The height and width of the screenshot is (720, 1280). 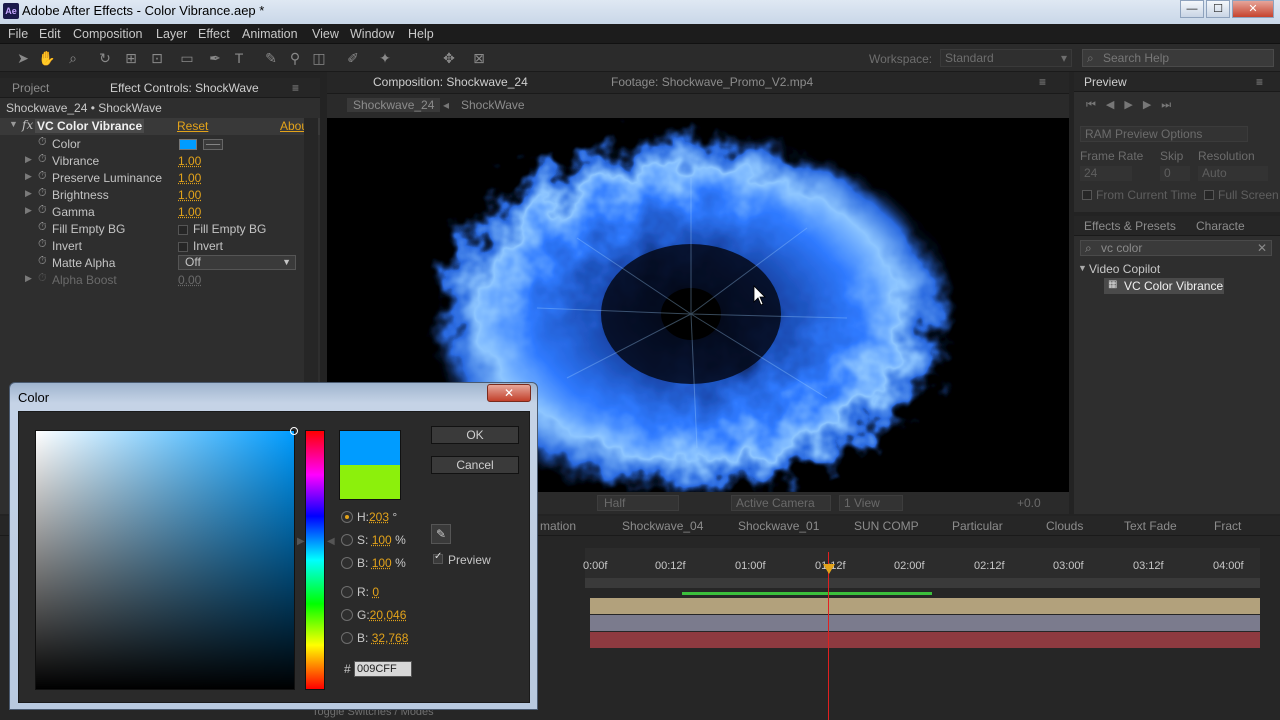 What do you see at coordinates (27, 125) in the screenshot?
I see `fx-toggle-icon: fx` at bounding box center [27, 125].